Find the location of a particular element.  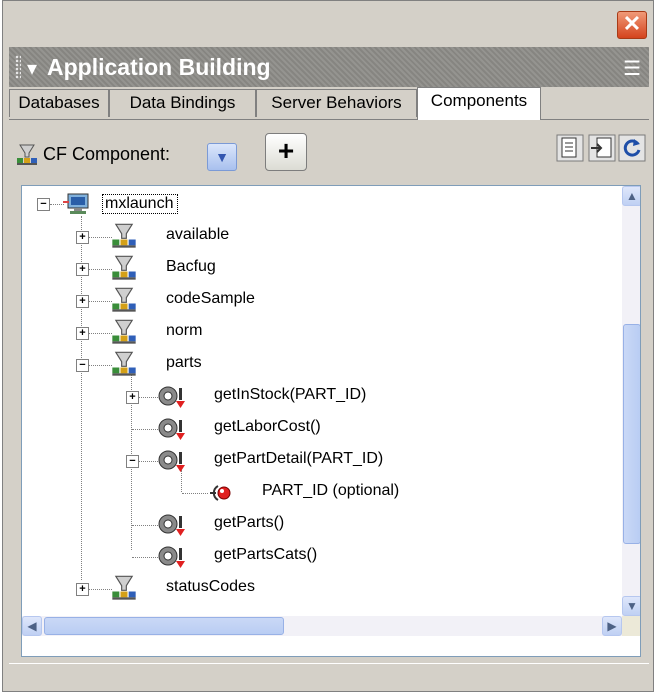

vertical-scrollbar: ▲ ▼ is located at coordinates (631, 401).